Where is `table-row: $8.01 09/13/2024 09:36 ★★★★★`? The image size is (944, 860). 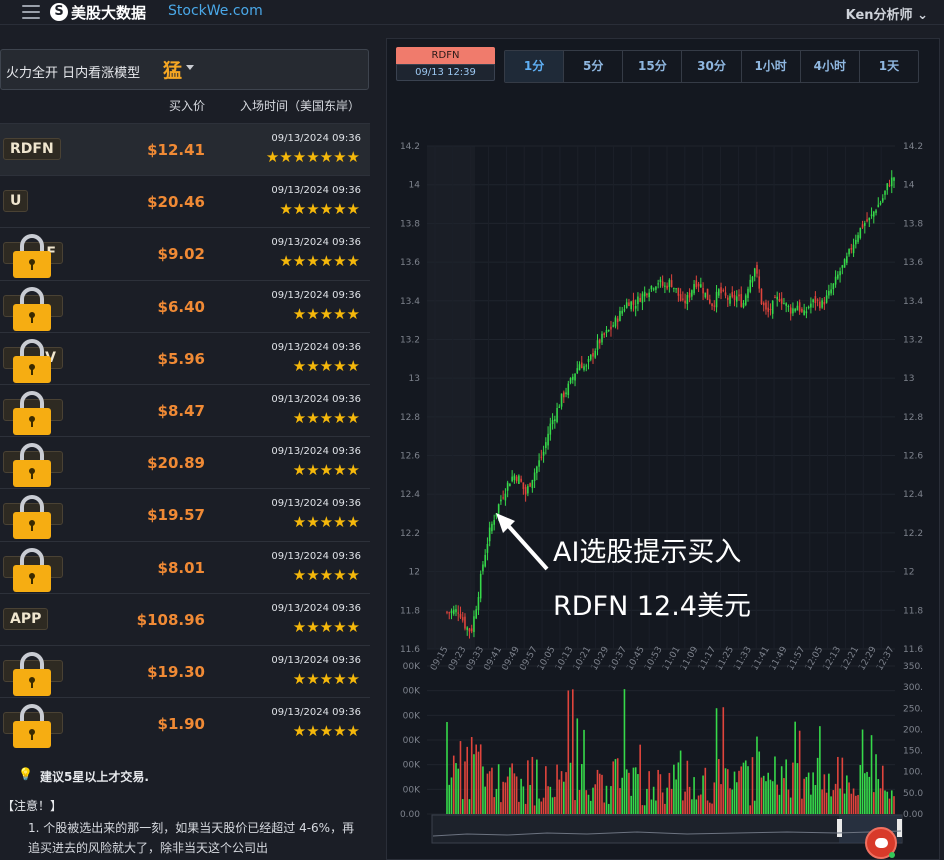
table-row: $8.01 09/13/2024 09:36 ★★★★★ is located at coordinates (185, 566).